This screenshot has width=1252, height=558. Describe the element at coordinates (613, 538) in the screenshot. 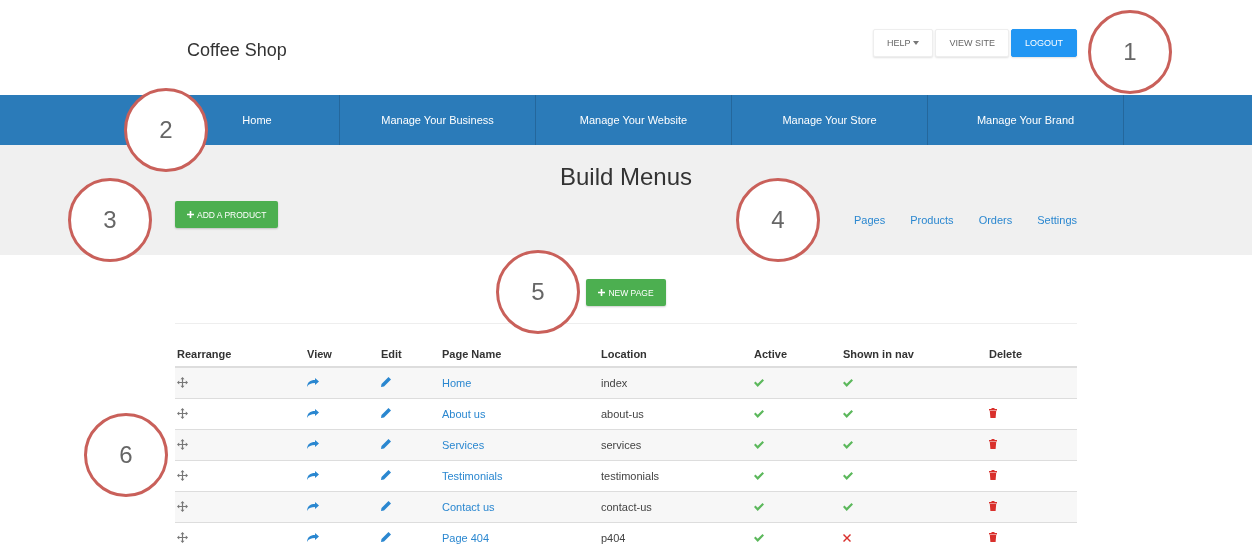

I see `table-cell: p404` at that location.